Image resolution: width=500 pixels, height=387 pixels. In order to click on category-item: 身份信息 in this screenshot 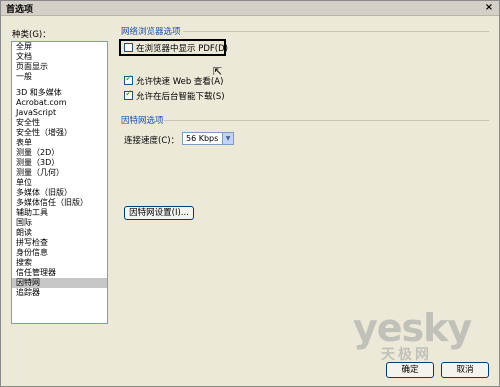, I will do `click(59, 253)`.